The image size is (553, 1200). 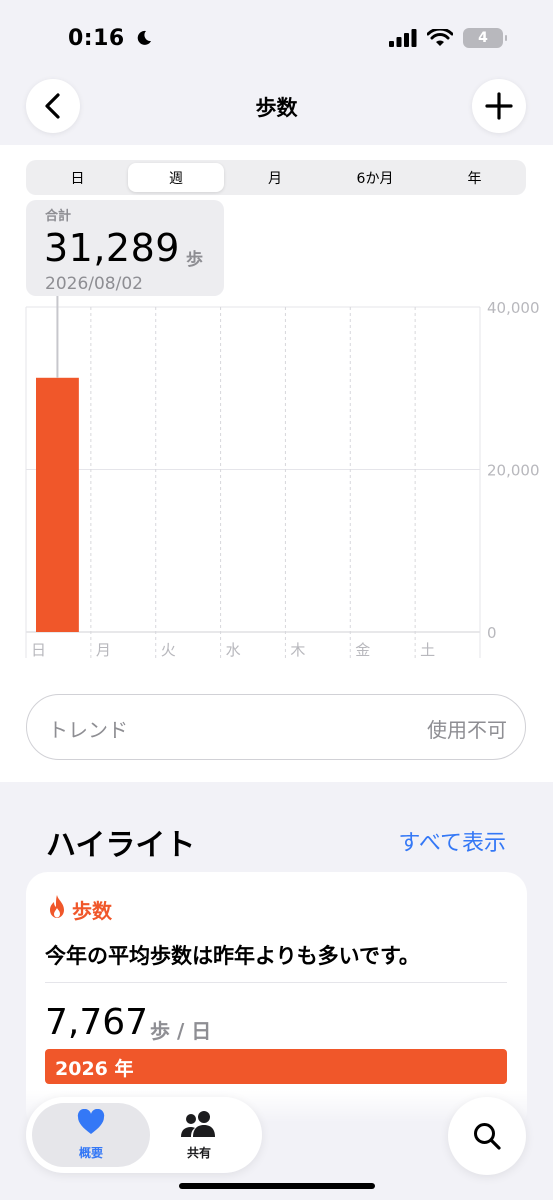 I want to click on segment-week: 週, so click(x=176, y=177).